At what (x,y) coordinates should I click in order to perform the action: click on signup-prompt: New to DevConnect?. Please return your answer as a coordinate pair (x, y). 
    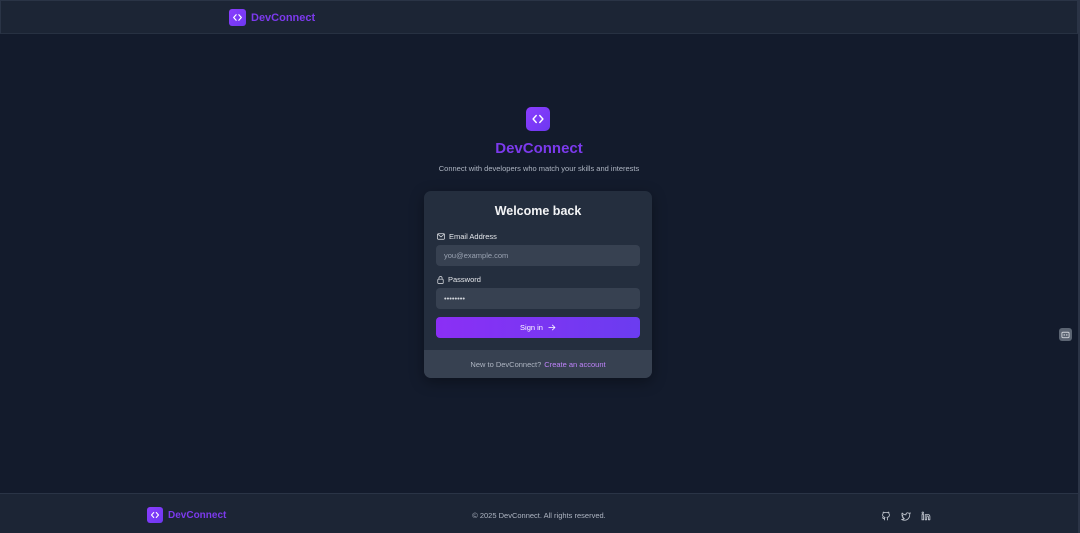
    Looking at the image, I should click on (506, 364).